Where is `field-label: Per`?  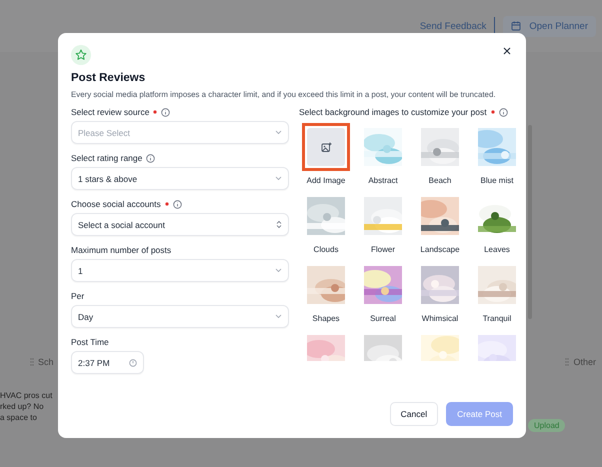
field-label: Per is located at coordinates (77, 296).